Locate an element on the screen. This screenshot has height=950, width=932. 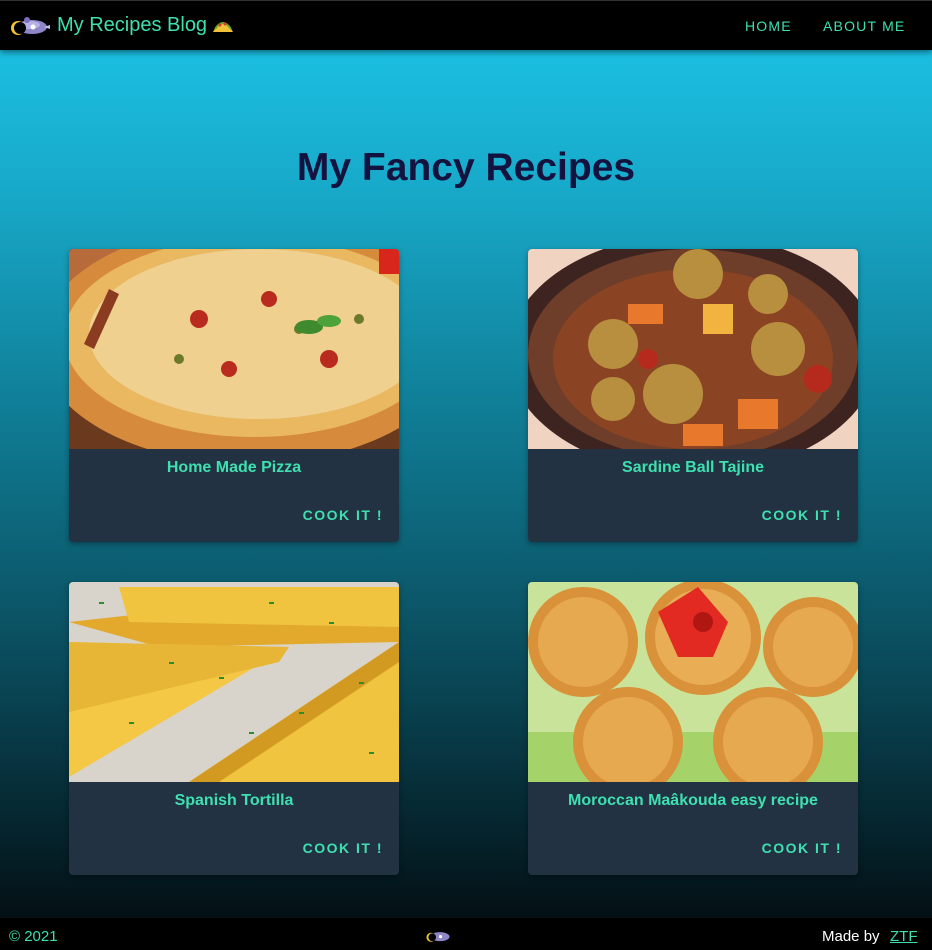
nav-about-link: ABOUT ME is located at coordinates (864, 26).